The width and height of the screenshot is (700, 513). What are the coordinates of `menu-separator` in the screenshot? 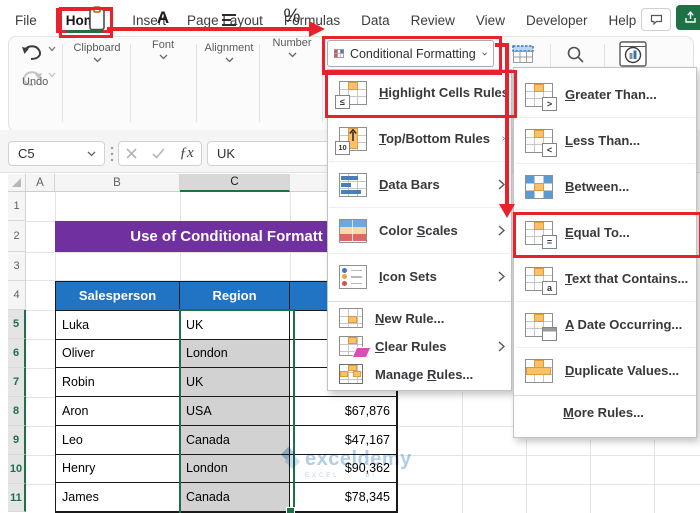 It's located at (605, 395).